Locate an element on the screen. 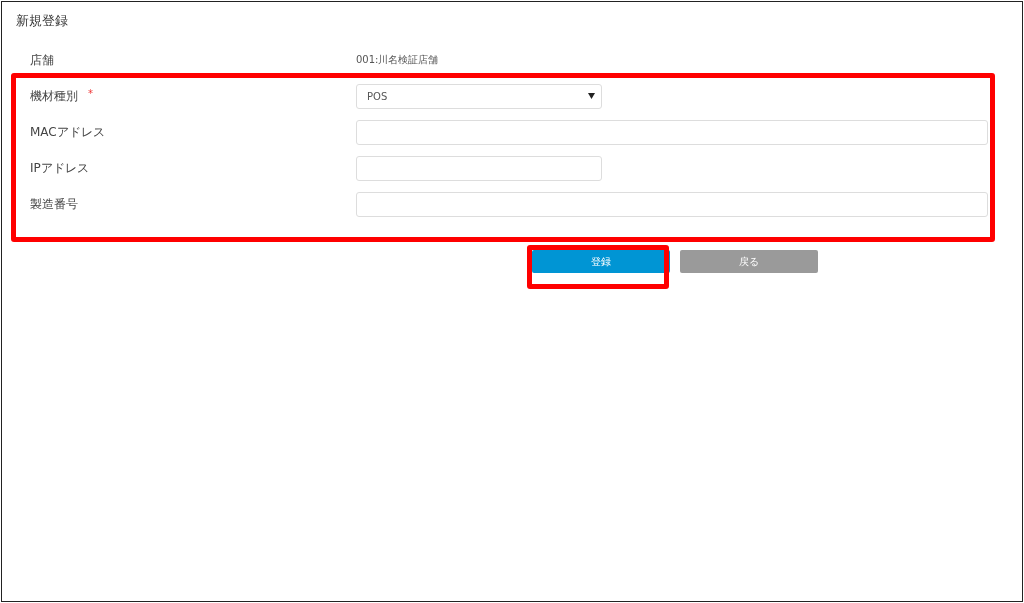 The image size is (1024, 603). field-label: 製造番号 is located at coordinates (54, 204).